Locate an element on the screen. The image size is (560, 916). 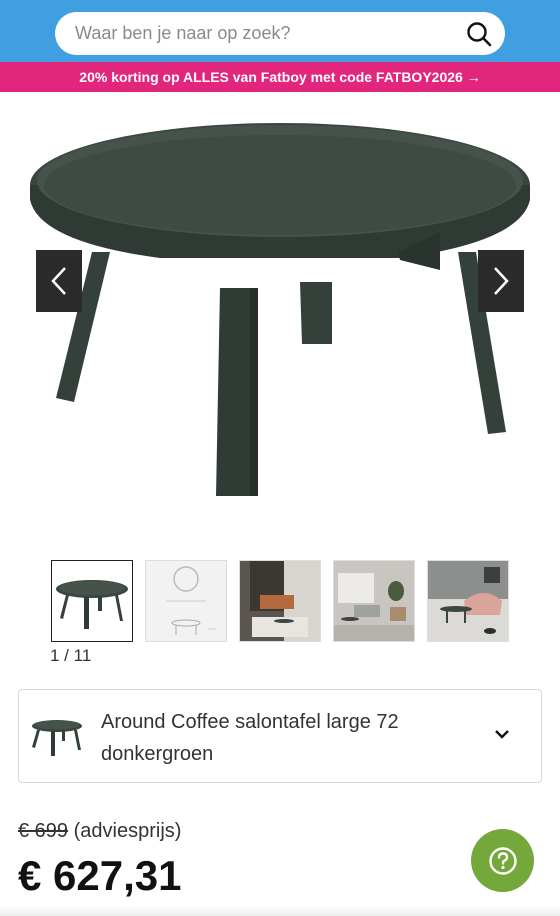
chevron-left-icon is located at coordinates (58, 281).